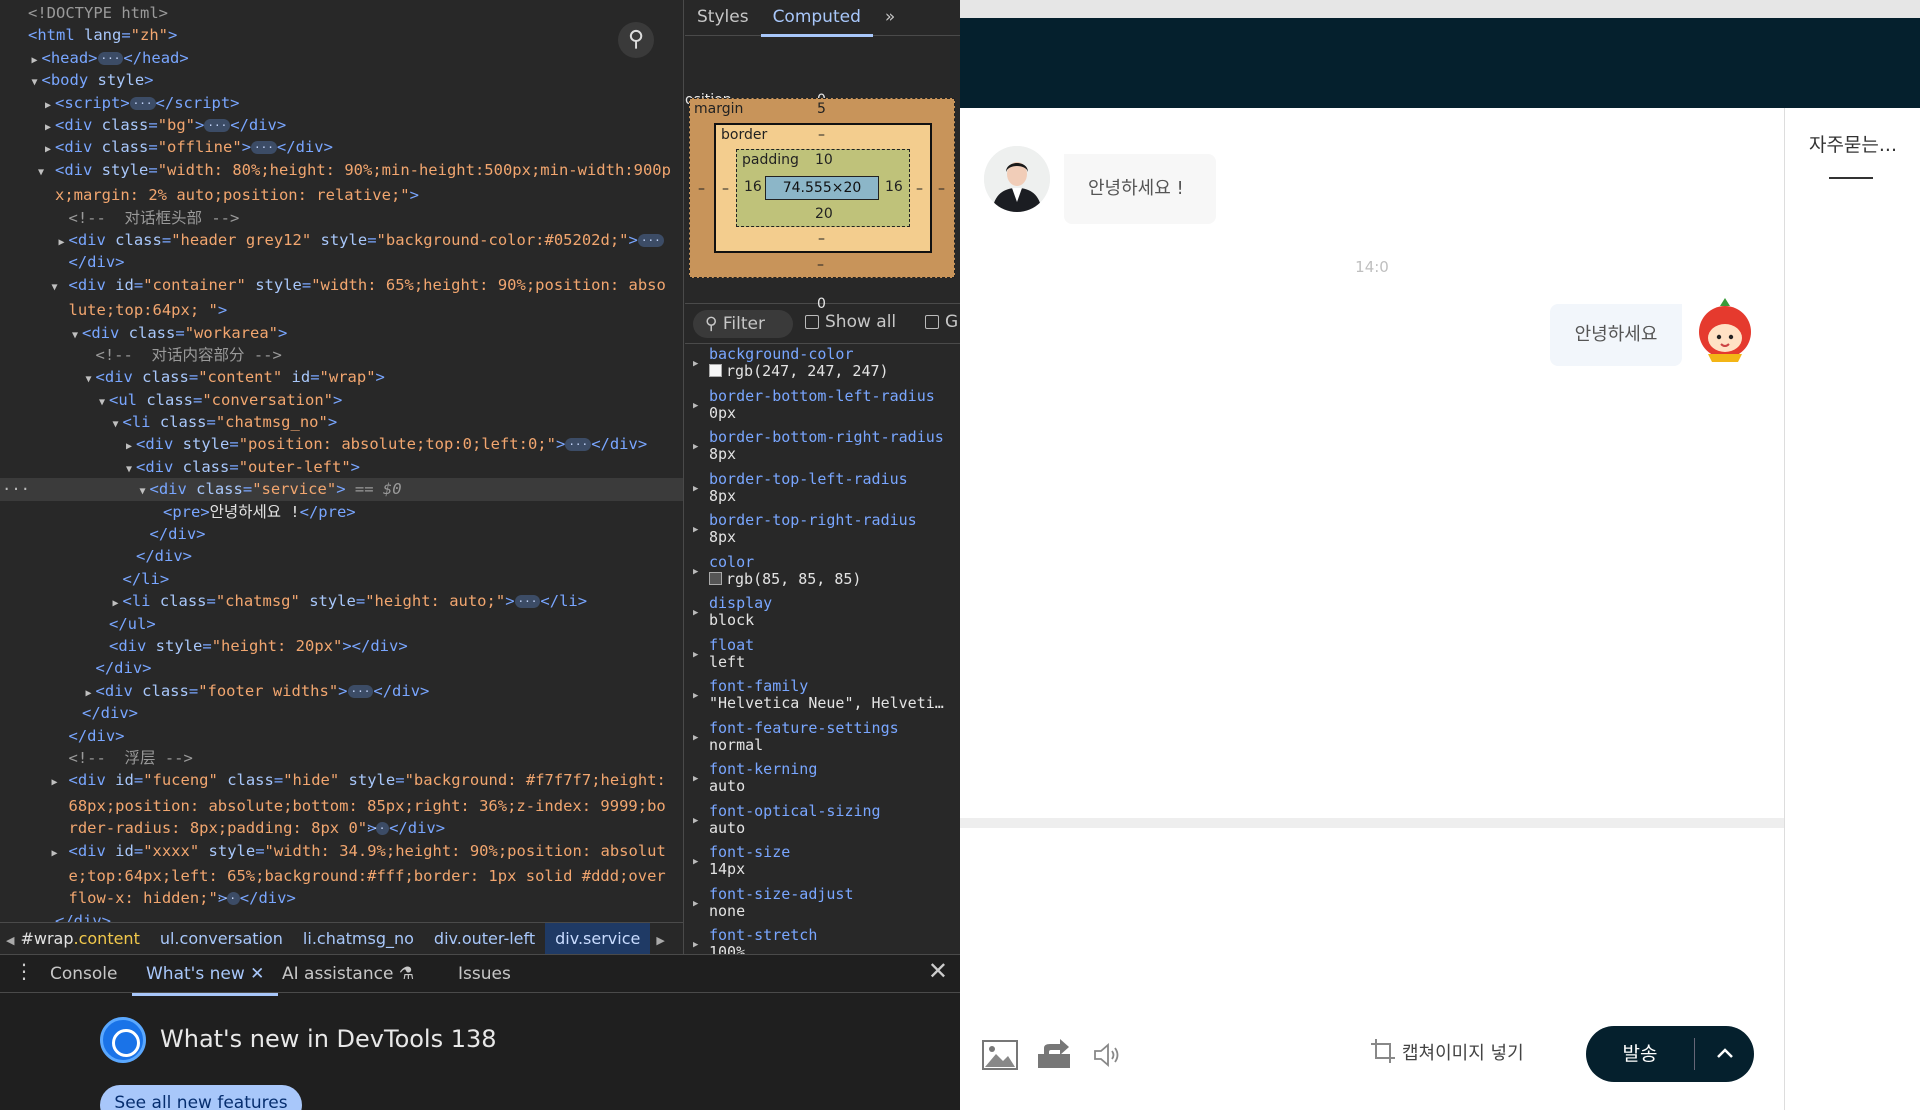 This screenshot has width=1920, height=1110. Describe the element at coordinates (822, 365) in the screenshot. I see `computed-property: ▶ background-color rgb(247, 247, 247)` at that location.